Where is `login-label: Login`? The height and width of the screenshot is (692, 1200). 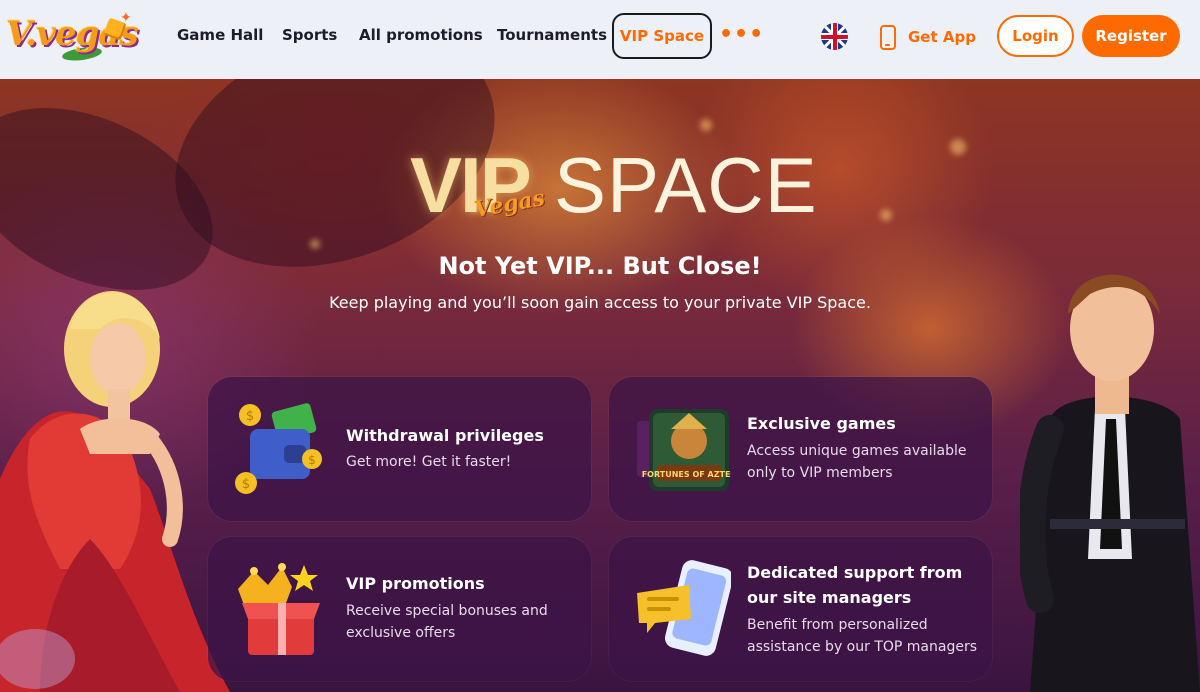
login-label: Login is located at coordinates (1035, 36).